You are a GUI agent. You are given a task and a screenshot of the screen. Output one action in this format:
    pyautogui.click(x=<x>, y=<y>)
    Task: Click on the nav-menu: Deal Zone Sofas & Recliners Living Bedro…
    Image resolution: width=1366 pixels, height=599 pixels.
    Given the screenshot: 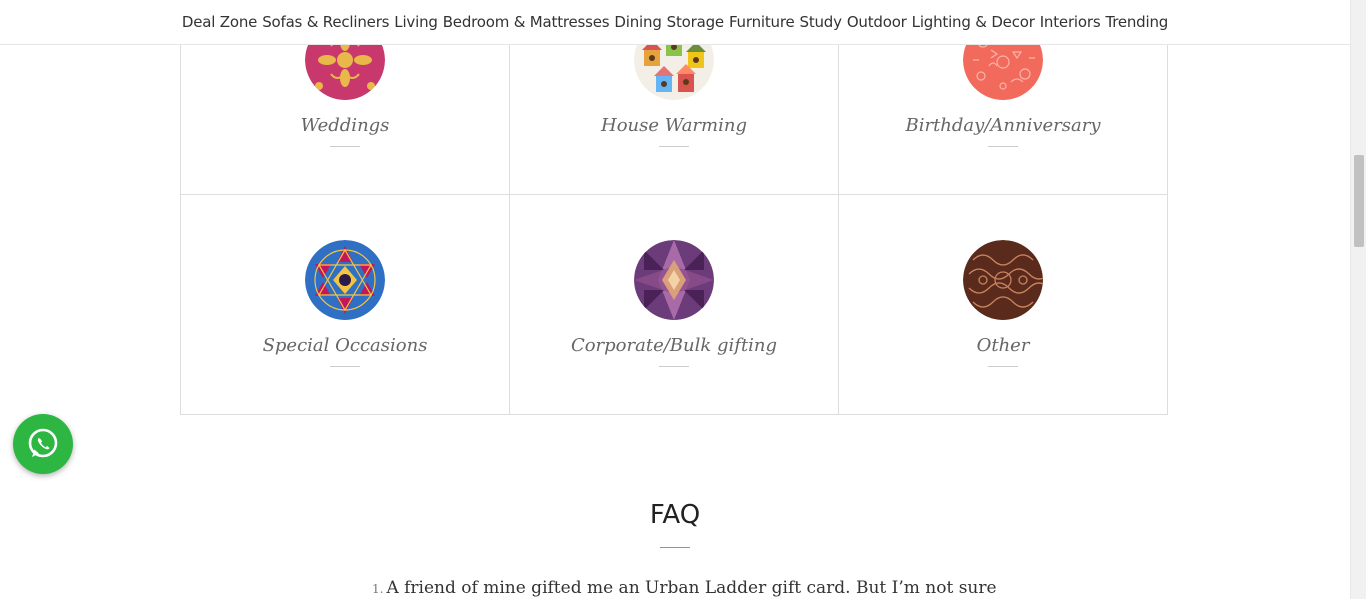 What is the action you would take?
    pyautogui.click(x=675, y=22)
    